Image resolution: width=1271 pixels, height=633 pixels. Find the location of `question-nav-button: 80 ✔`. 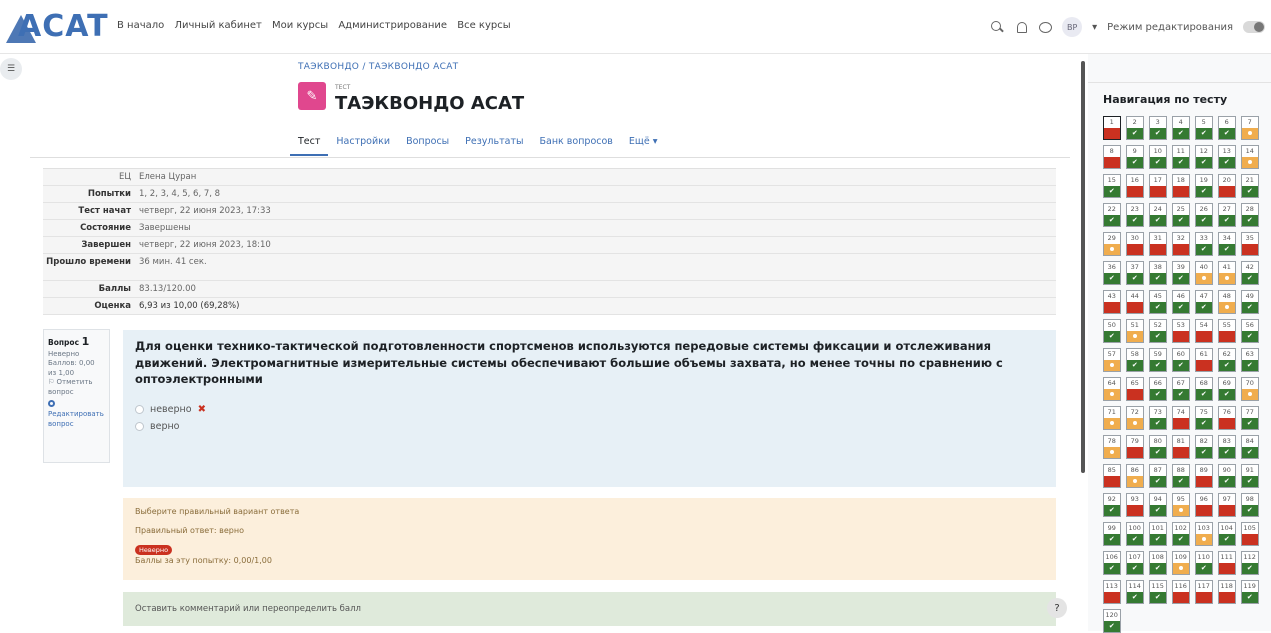

question-nav-button: 80 ✔ is located at coordinates (1158, 447).